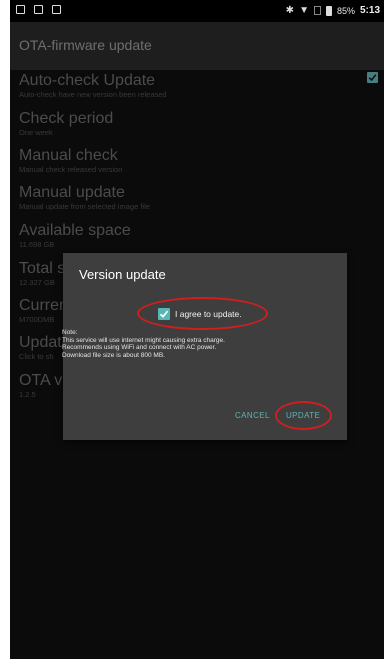 This screenshot has width=385, height=659. What do you see at coordinates (113, 355) in the screenshot?
I see `note-line: Download file size is about 800 MB.` at bounding box center [113, 355].